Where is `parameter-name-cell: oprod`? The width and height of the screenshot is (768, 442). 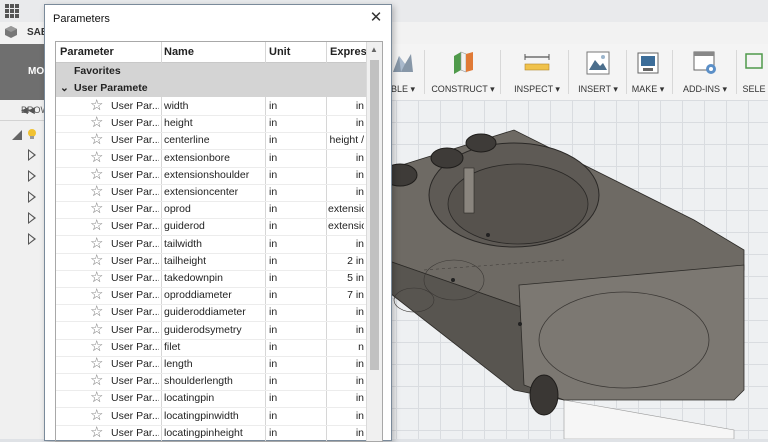
parameter-name-cell: oprod is located at coordinates (213, 209).